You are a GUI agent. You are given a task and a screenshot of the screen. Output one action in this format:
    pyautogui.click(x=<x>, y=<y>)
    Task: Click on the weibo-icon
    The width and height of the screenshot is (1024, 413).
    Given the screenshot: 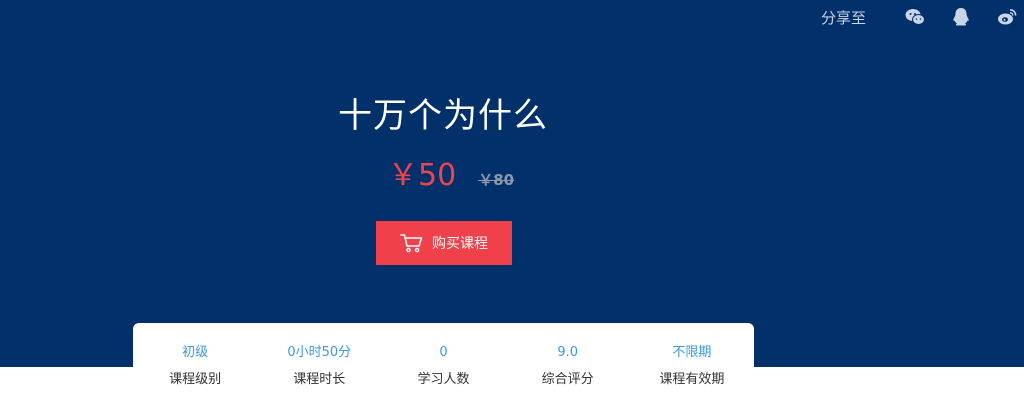 What is the action you would take?
    pyautogui.click(x=1007, y=17)
    